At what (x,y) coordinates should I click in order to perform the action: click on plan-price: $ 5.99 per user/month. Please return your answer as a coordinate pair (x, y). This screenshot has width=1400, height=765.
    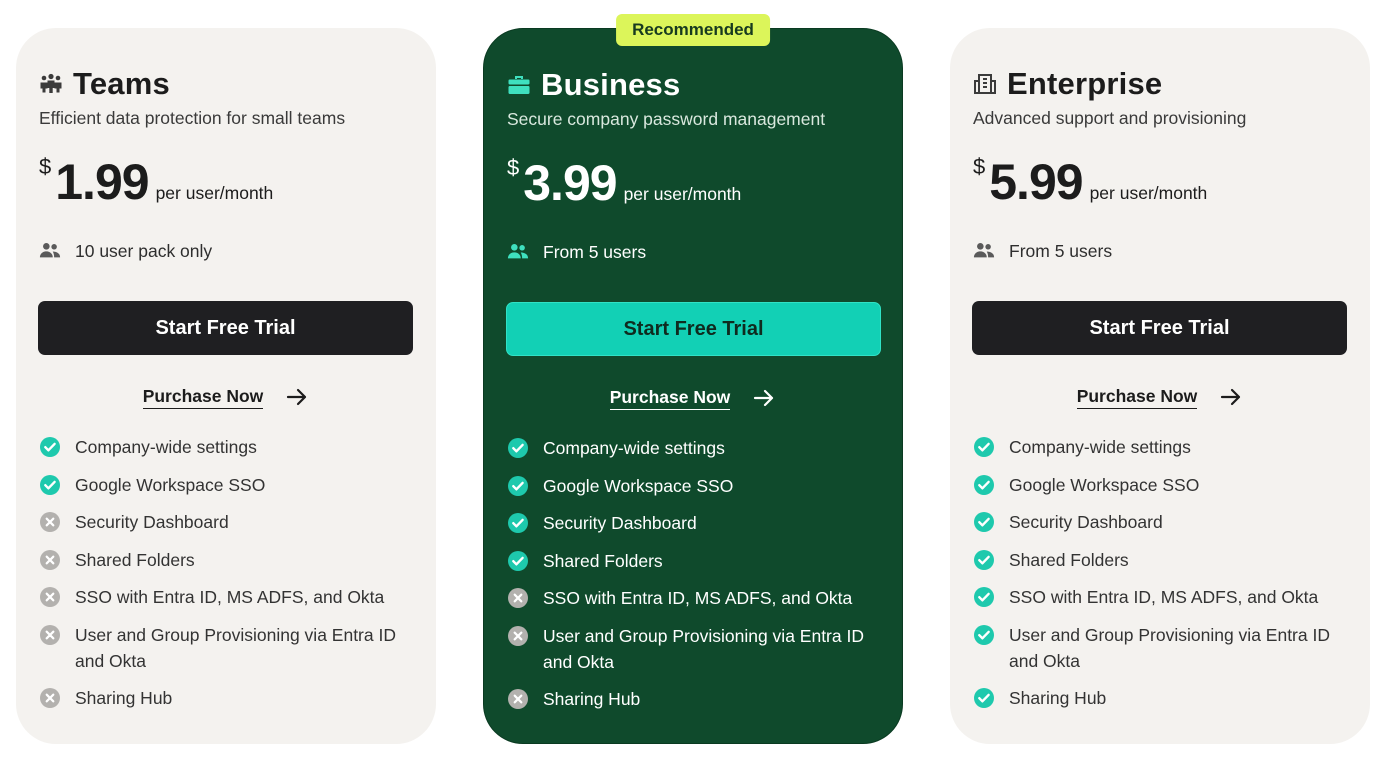
    Looking at the image, I should click on (1090, 182).